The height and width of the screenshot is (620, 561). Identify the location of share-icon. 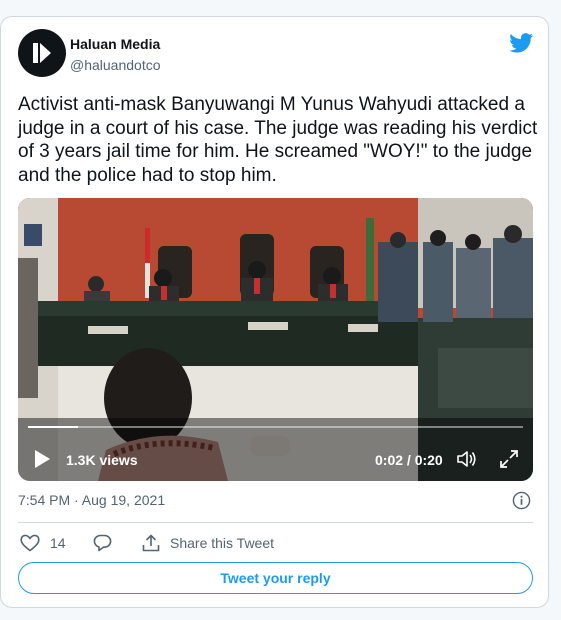
(151, 543).